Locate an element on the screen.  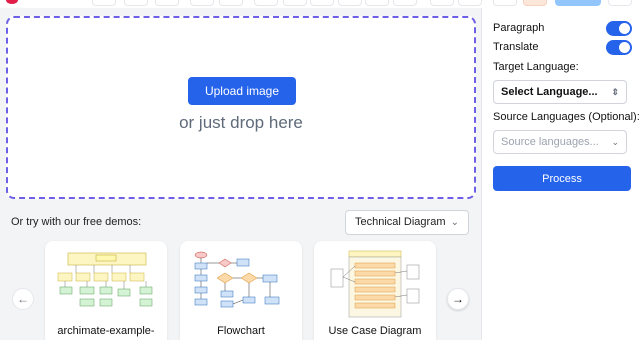
translate-label: Translate is located at coordinates (516, 47).